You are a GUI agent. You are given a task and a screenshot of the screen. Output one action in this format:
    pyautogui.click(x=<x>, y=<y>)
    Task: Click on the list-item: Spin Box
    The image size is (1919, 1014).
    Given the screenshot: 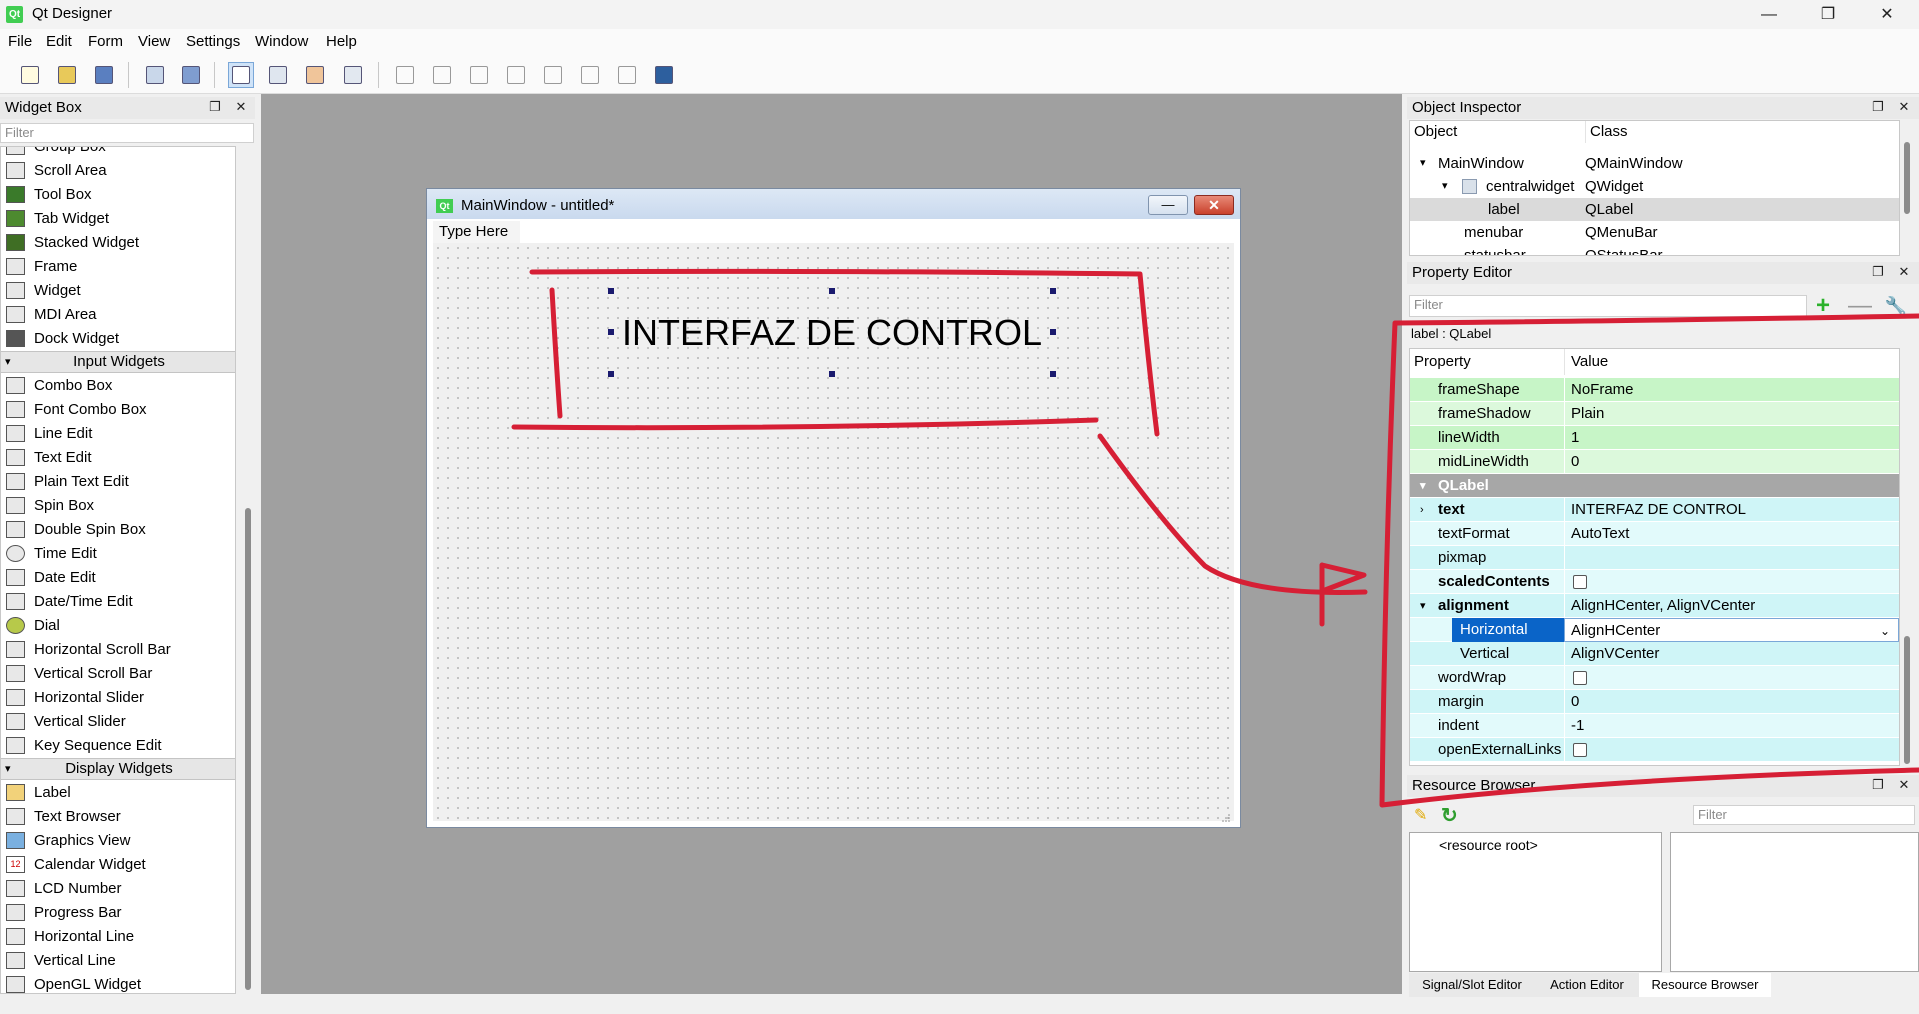 What is the action you would take?
    pyautogui.click(x=118, y=506)
    